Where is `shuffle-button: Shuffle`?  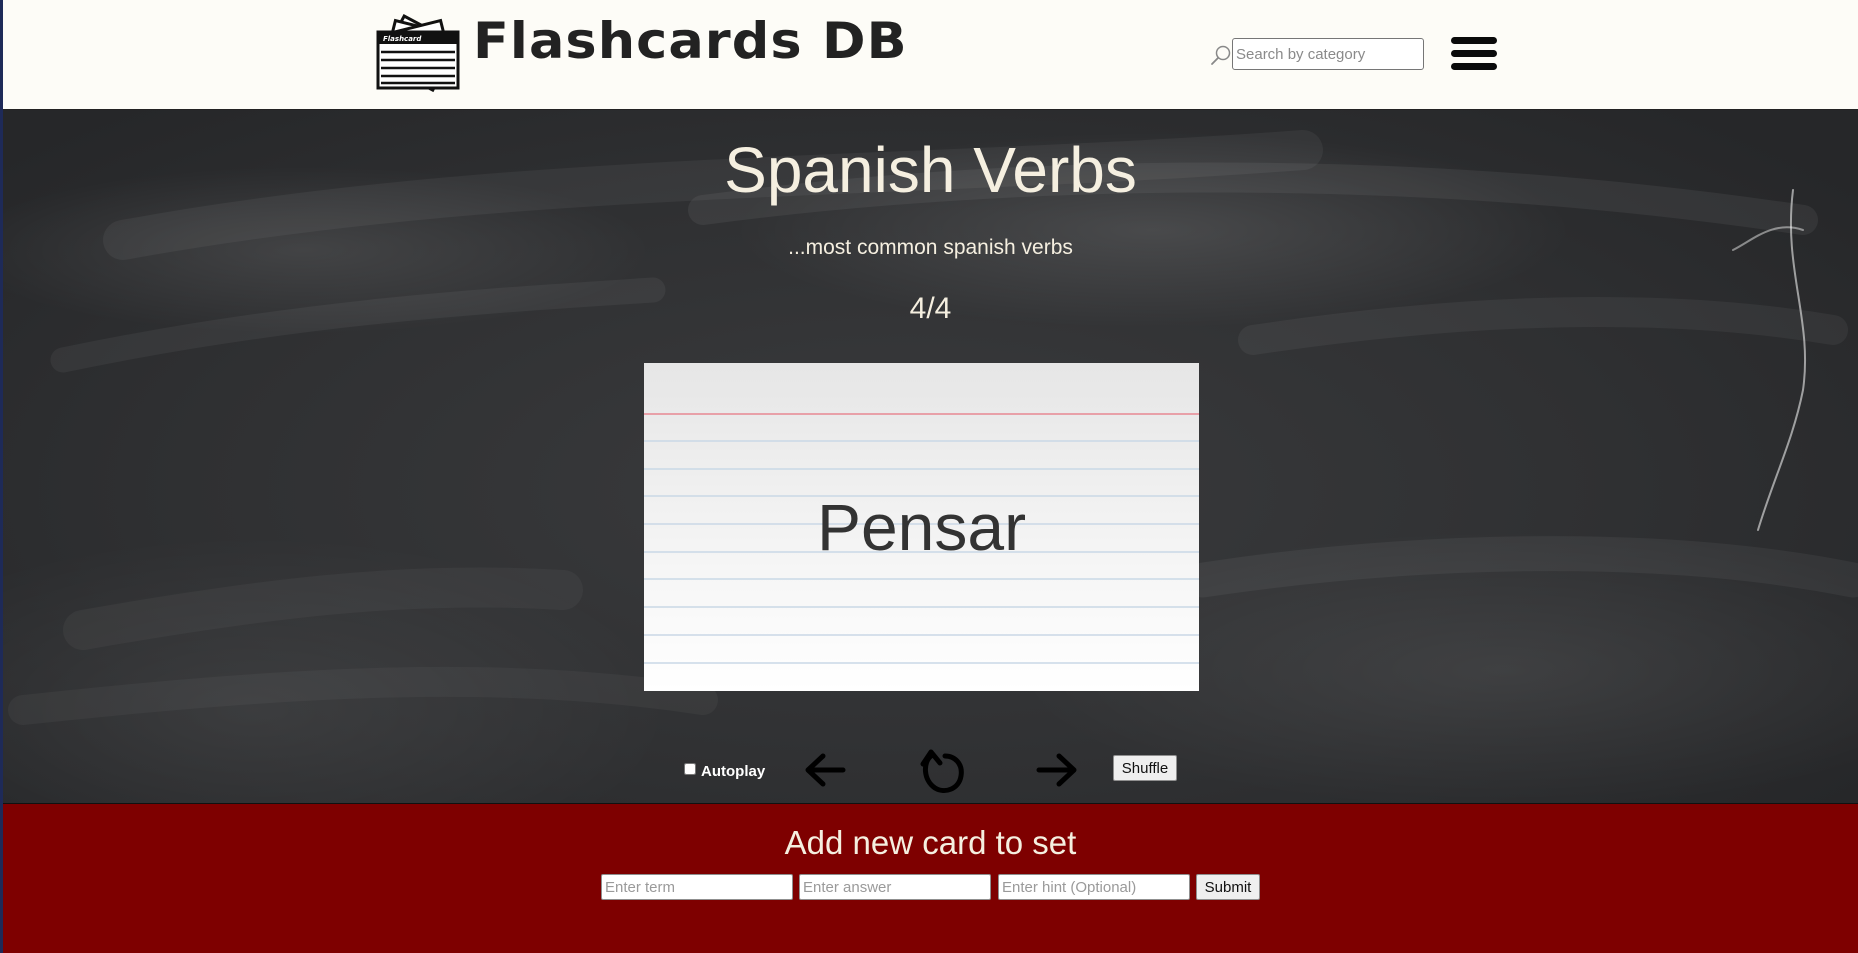 shuffle-button: Shuffle is located at coordinates (1145, 768).